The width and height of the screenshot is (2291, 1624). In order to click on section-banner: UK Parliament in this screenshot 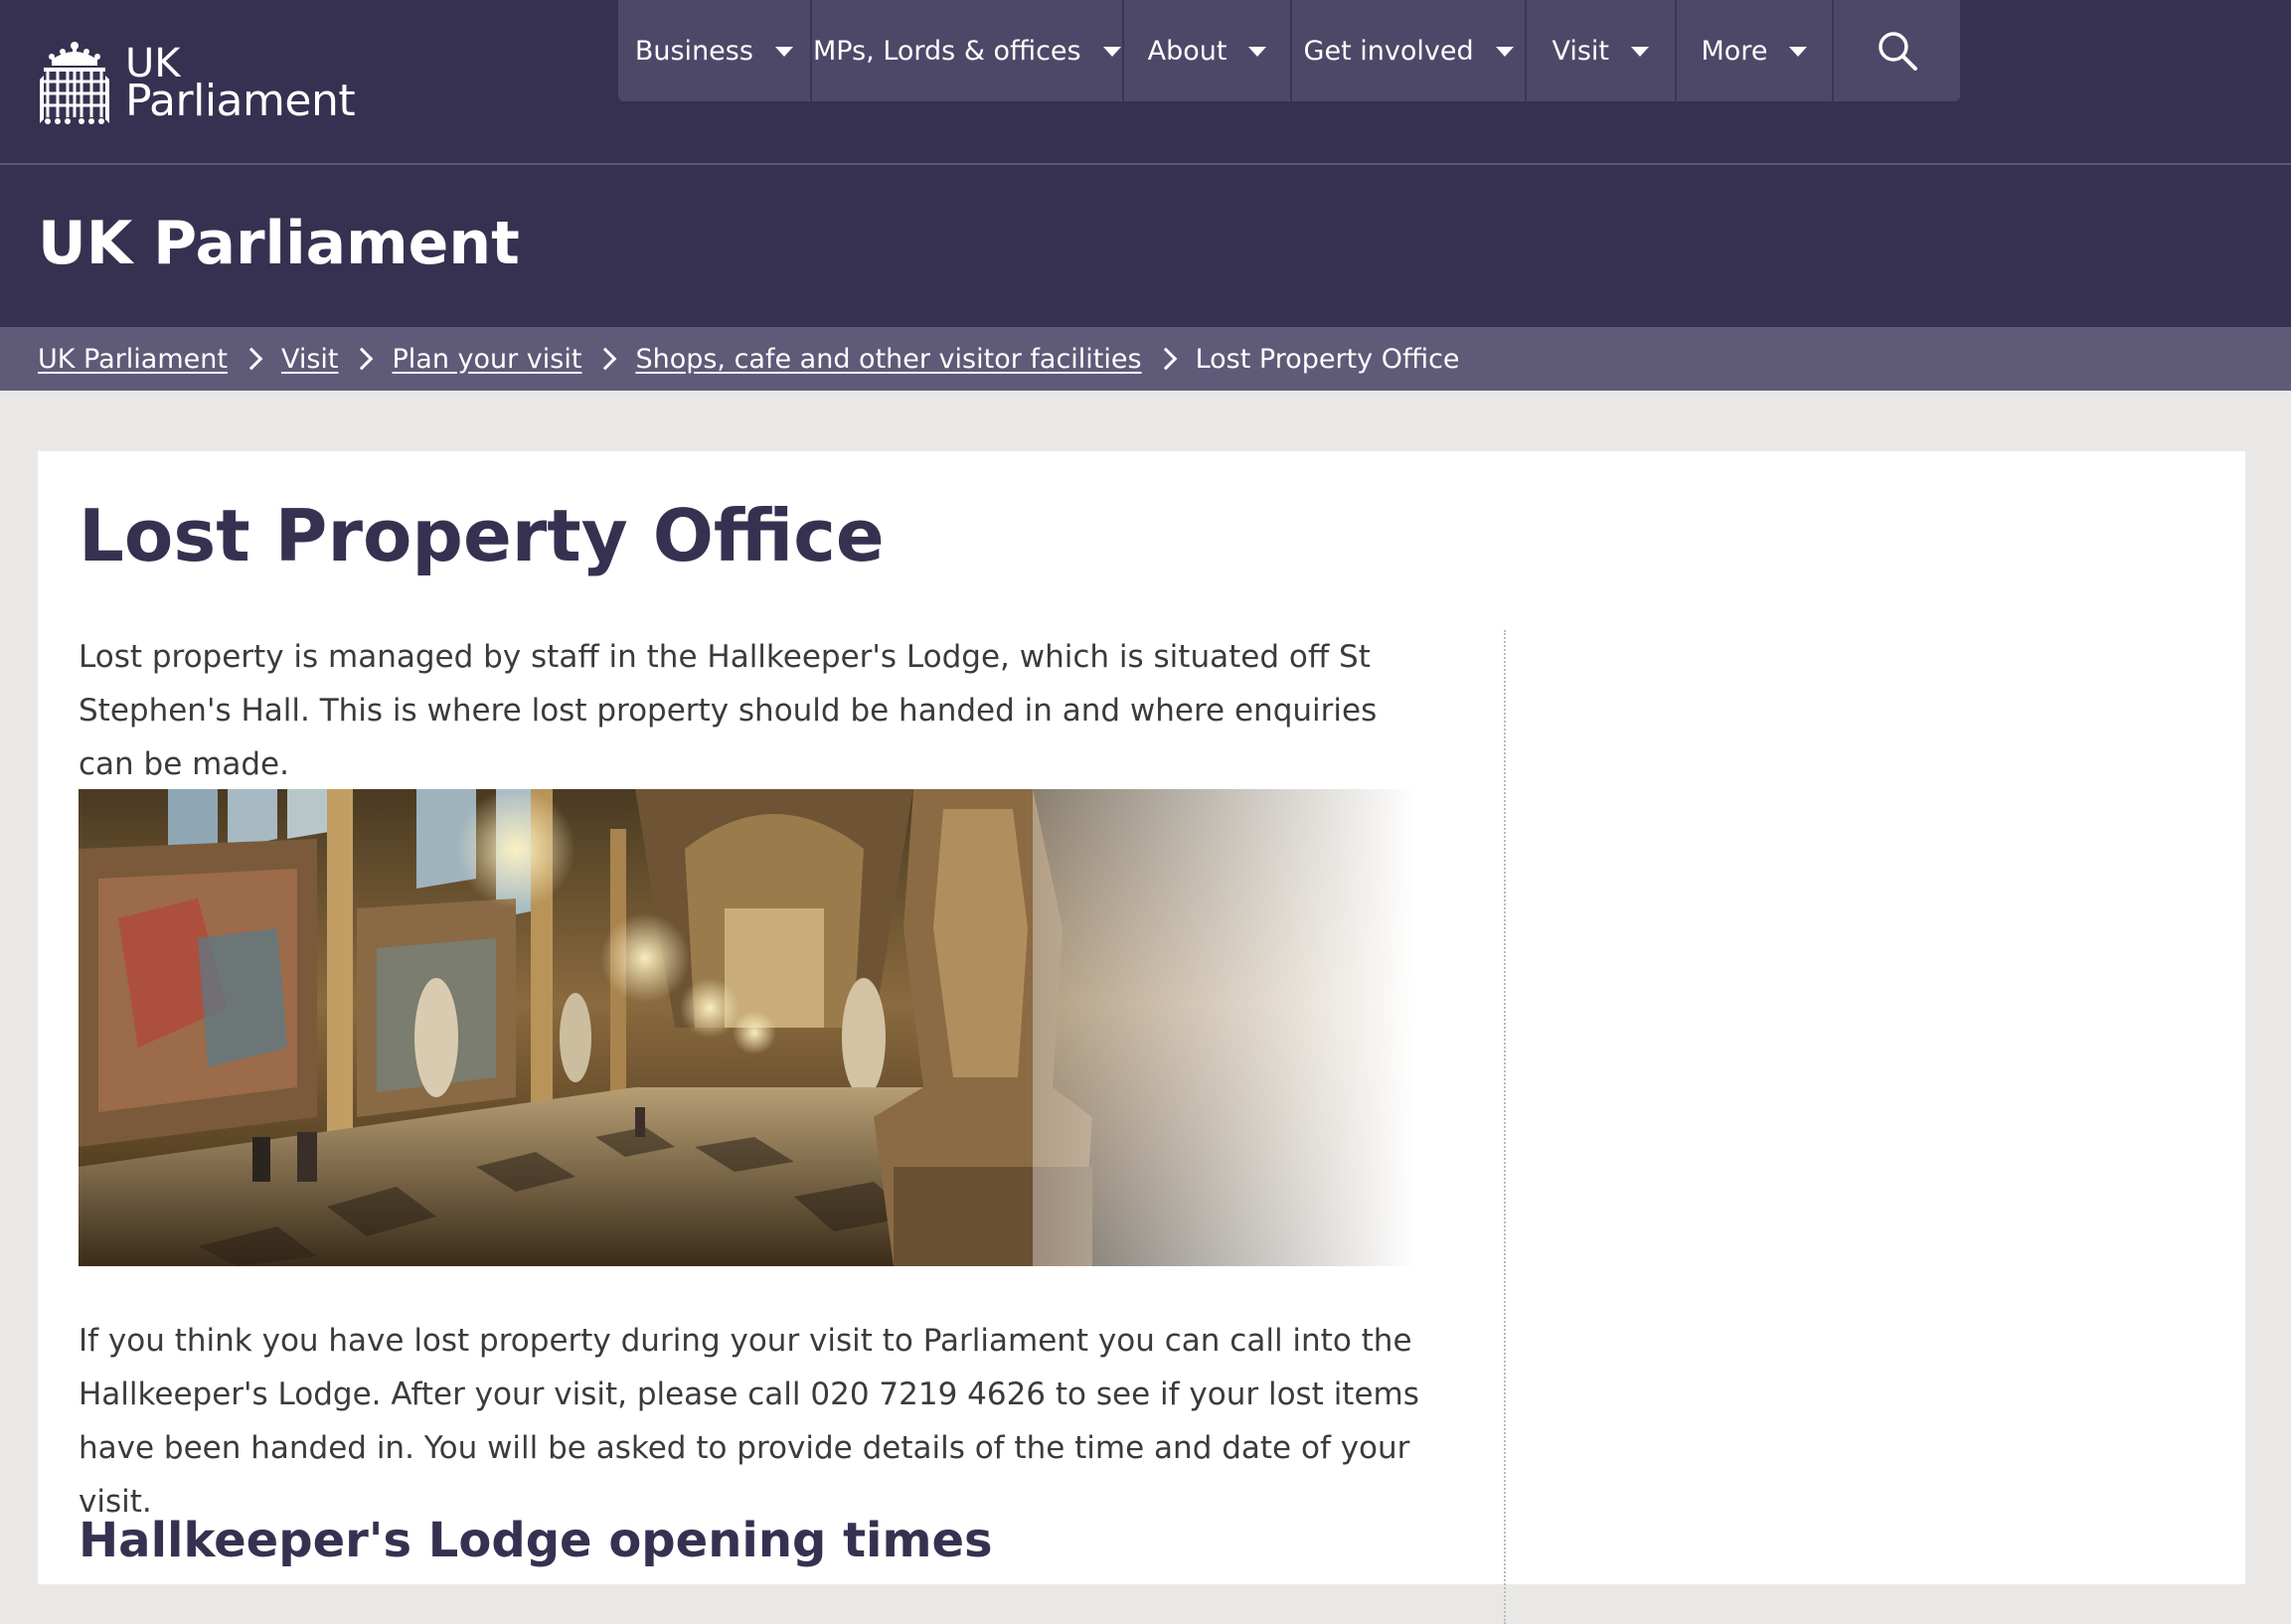, I will do `click(1145, 246)`.